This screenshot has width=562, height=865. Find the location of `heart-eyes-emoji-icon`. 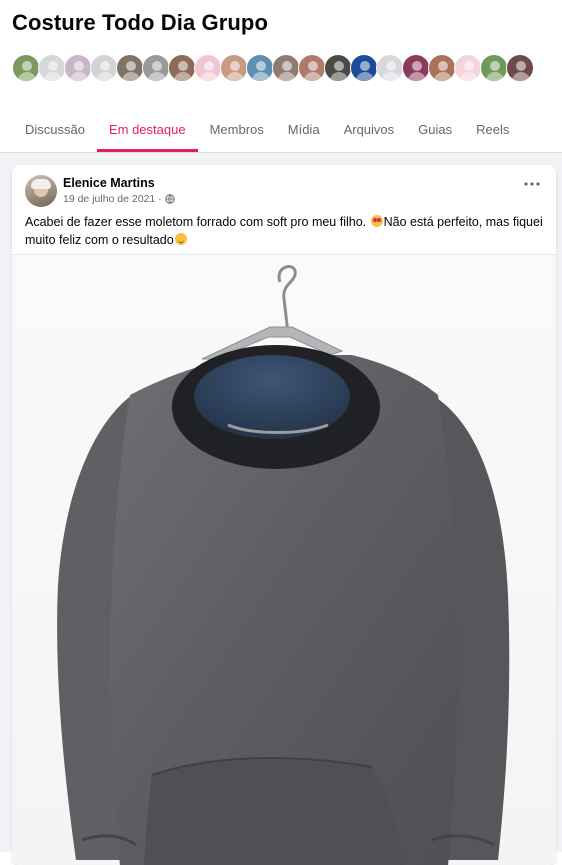

heart-eyes-emoji-icon is located at coordinates (376, 221).